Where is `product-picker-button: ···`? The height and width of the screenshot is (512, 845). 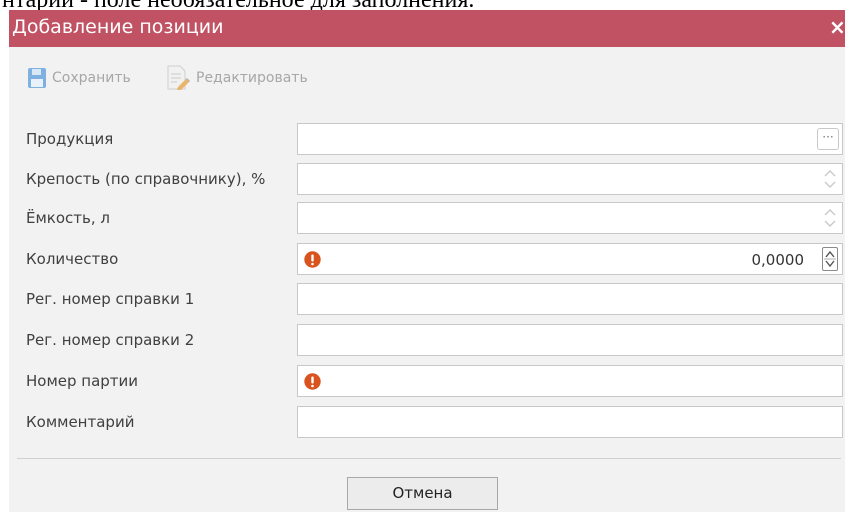 product-picker-button: ··· is located at coordinates (828, 139).